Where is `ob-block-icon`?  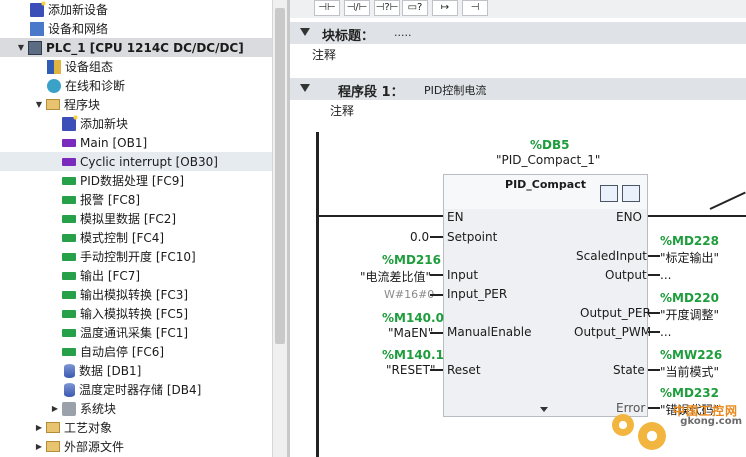 ob-block-icon is located at coordinates (69, 142).